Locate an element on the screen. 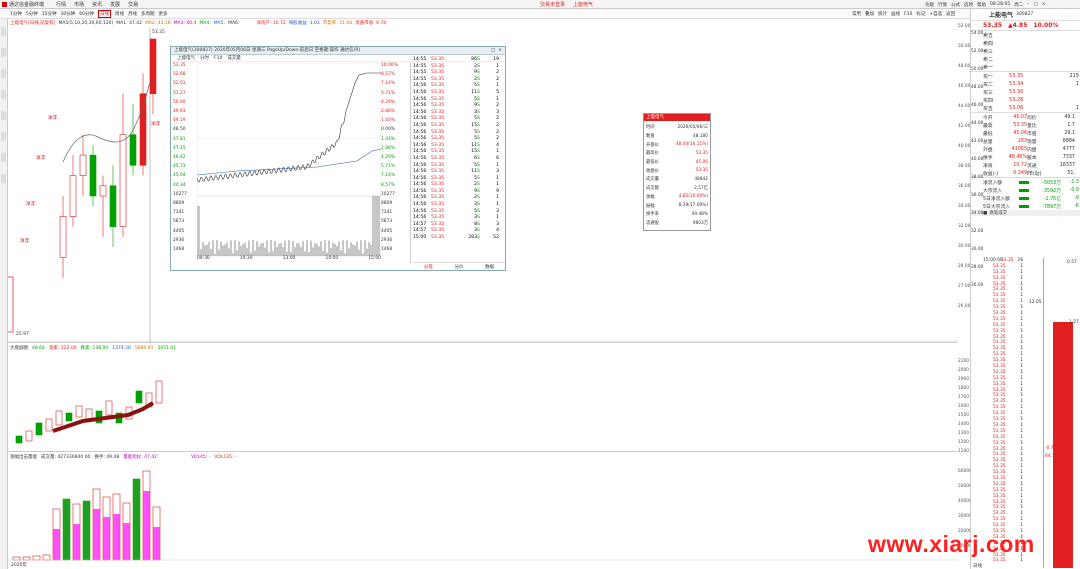  popup-restore-icon: □ is located at coordinates (493, 51).